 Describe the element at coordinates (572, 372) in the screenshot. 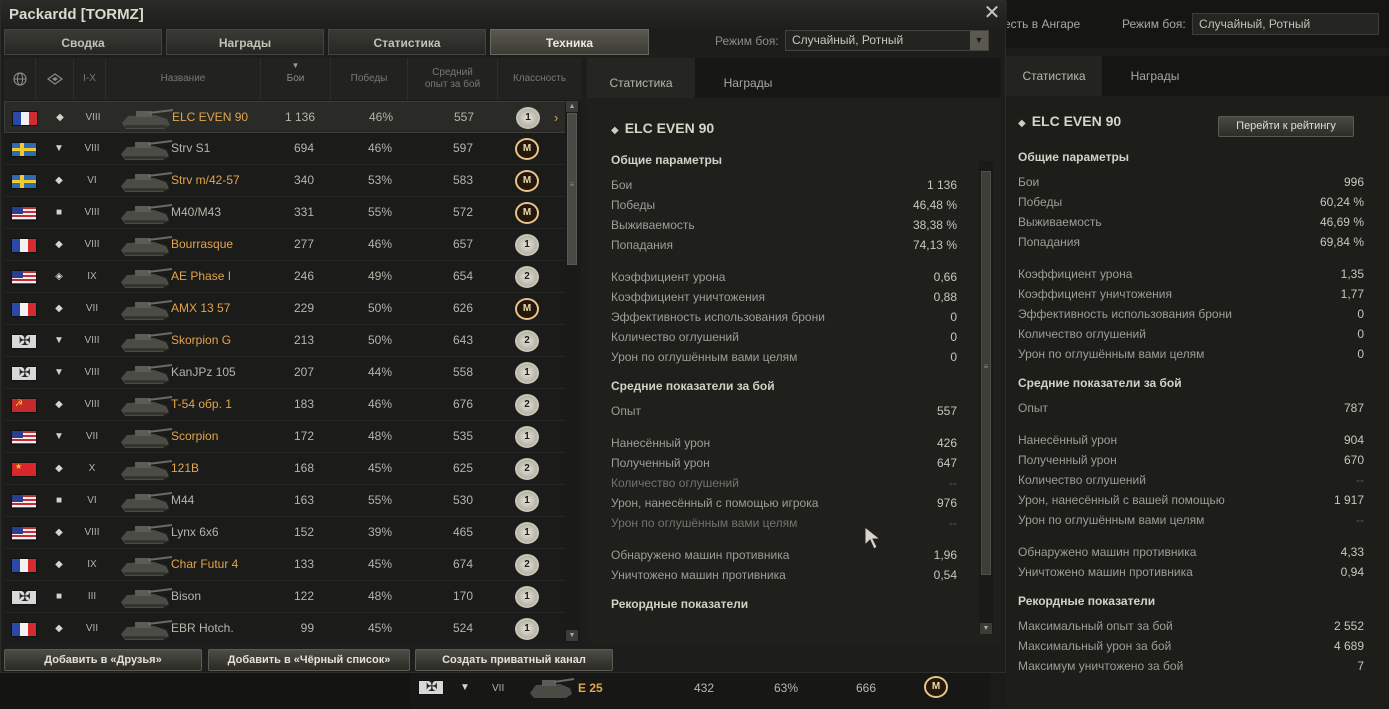

I see `vehicles-scrollbar: ▲ ≡ ▼` at that location.